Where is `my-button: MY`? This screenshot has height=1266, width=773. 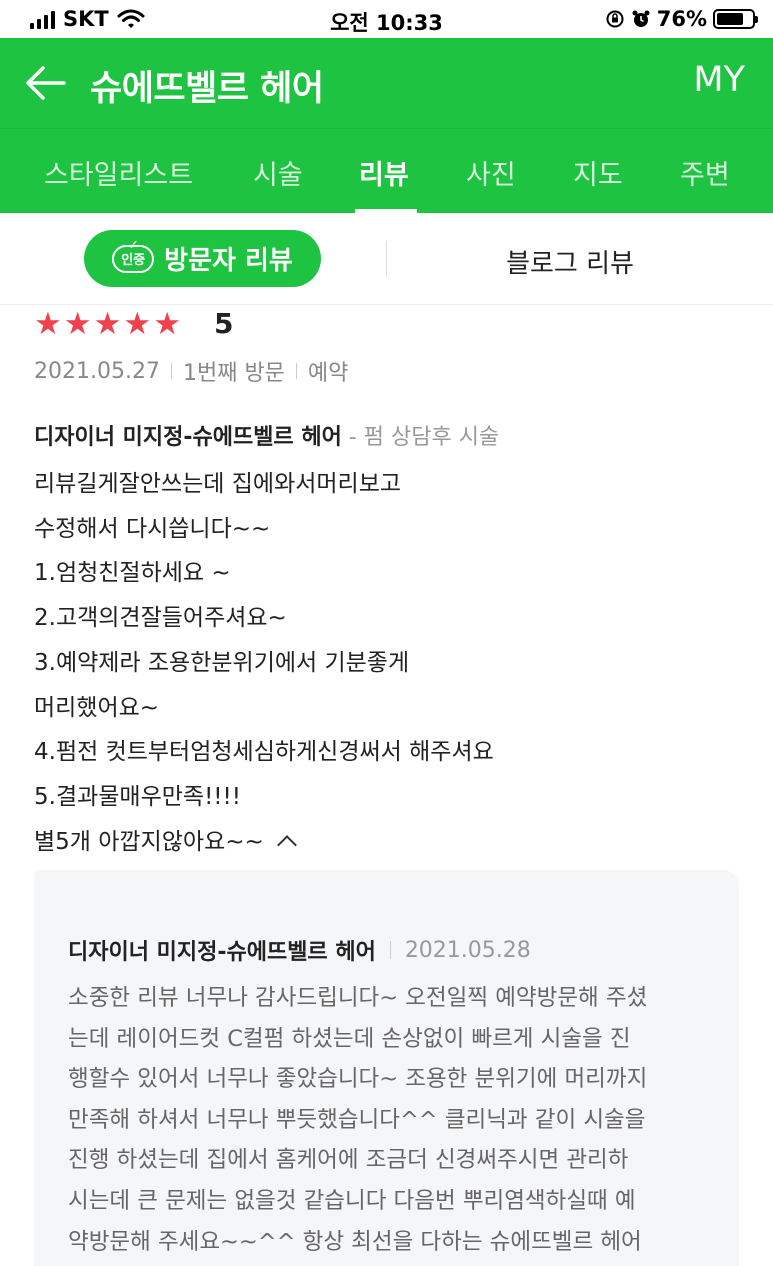 my-button: MY is located at coordinates (719, 80).